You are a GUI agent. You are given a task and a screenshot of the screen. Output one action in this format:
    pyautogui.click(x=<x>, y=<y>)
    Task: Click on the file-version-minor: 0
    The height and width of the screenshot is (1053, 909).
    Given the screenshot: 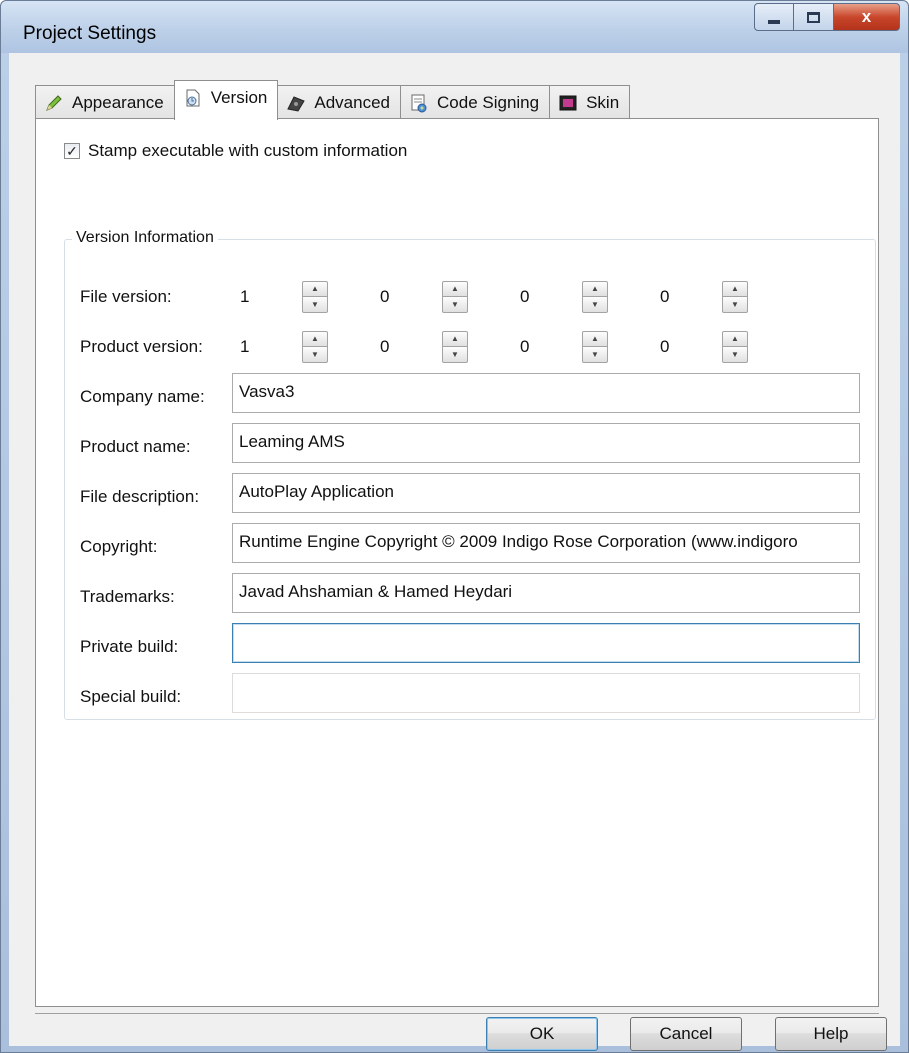 What is the action you would take?
    pyautogui.click(x=384, y=297)
    